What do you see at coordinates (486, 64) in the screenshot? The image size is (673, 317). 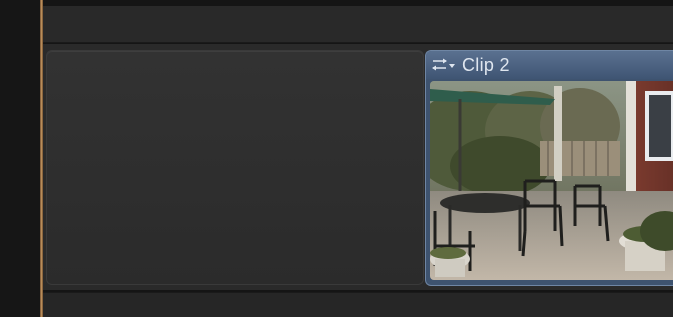 I see `clip-name: Clip 2` at bounding box center [486, 64].